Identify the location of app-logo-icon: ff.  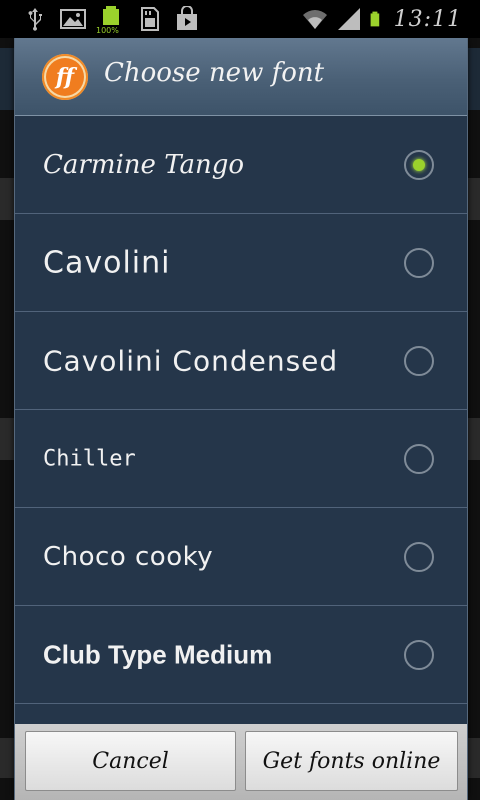
(65, 77).